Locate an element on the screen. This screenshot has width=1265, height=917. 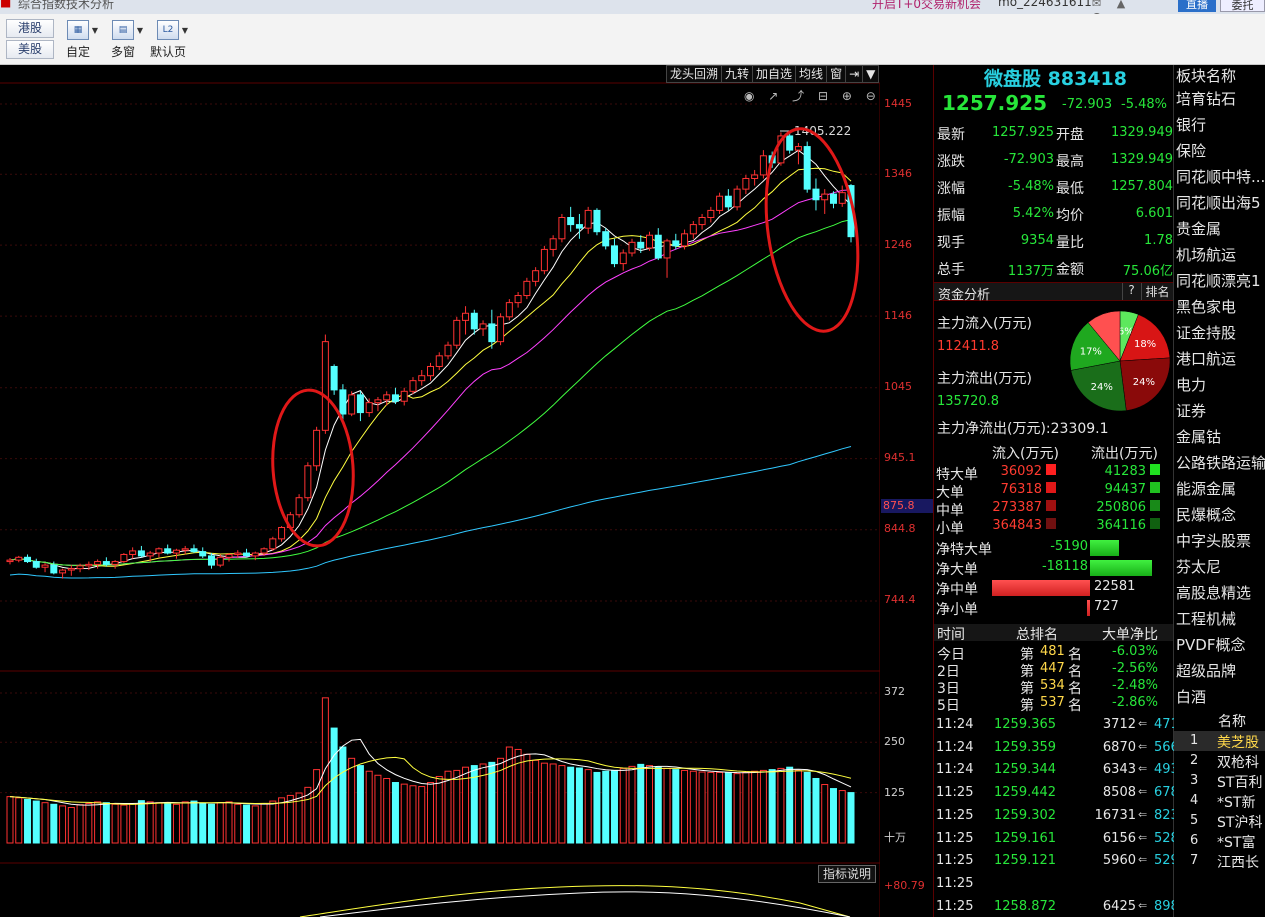
sector-item: 民爆概念 is located at coordinates (1206, 514).